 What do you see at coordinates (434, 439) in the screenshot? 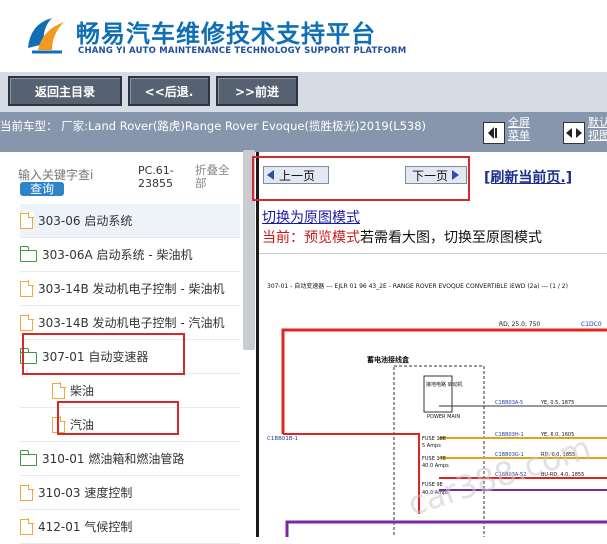
I see `svg-text: FUSE 18E` at bounding box center [434, 439].